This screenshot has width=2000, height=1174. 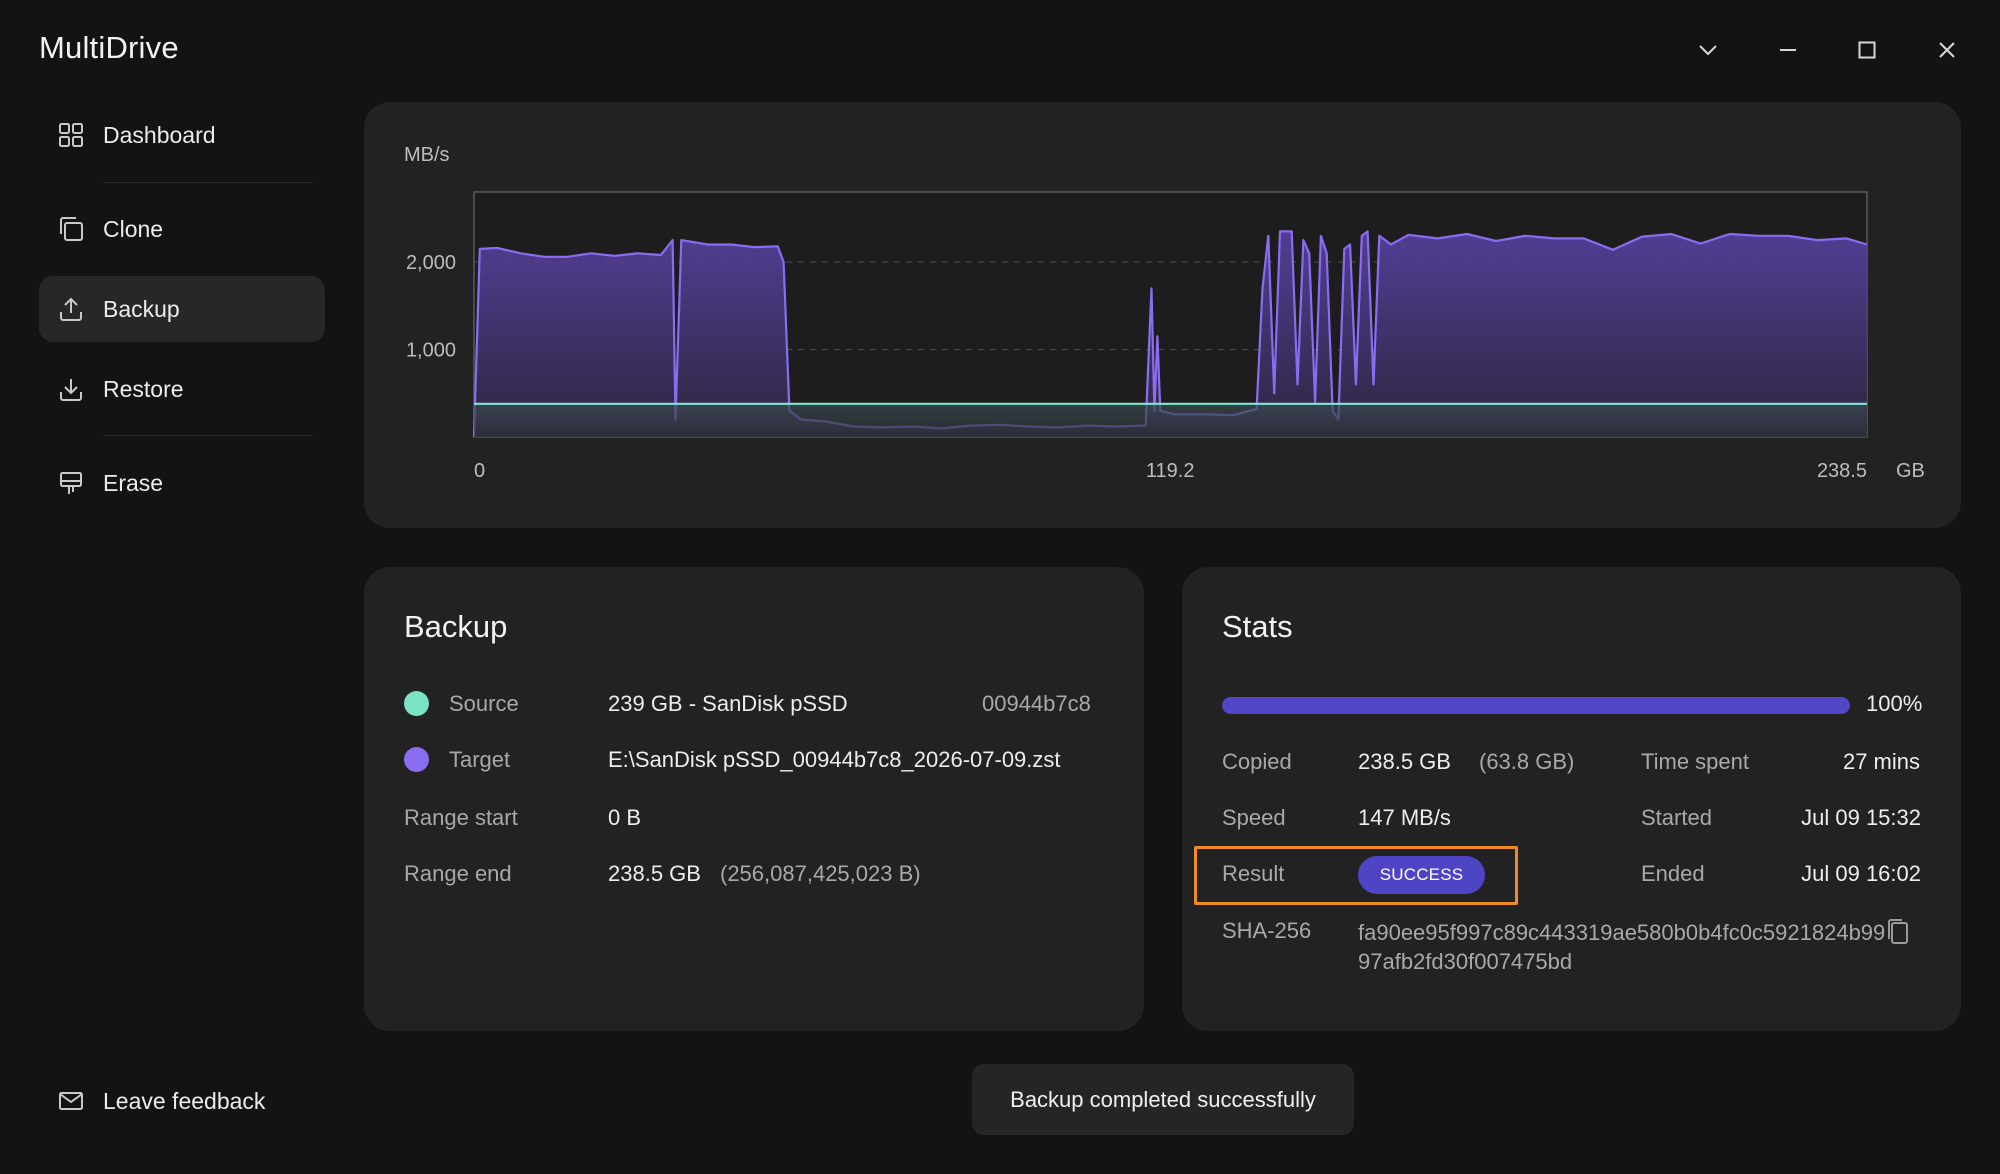 What do you see at coordinates (1881, 761) in the screenshot?
I see `time-spent-value: 27 mins` at bounding box center [1881, 761].